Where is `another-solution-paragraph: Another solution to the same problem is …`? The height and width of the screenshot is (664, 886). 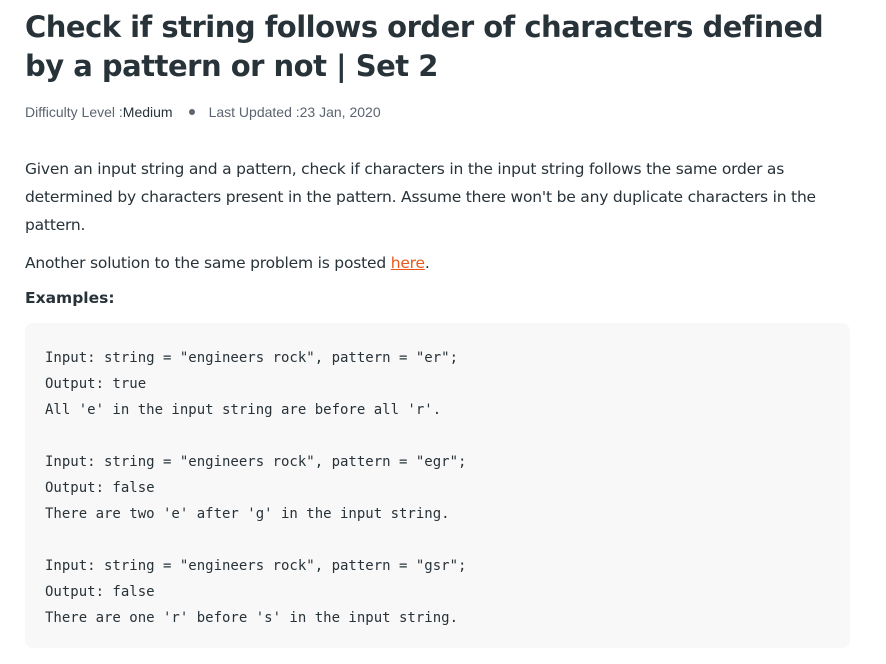
another-solution-paragraph: Another solution to the same problem is … is located at coordinates (437, 263).